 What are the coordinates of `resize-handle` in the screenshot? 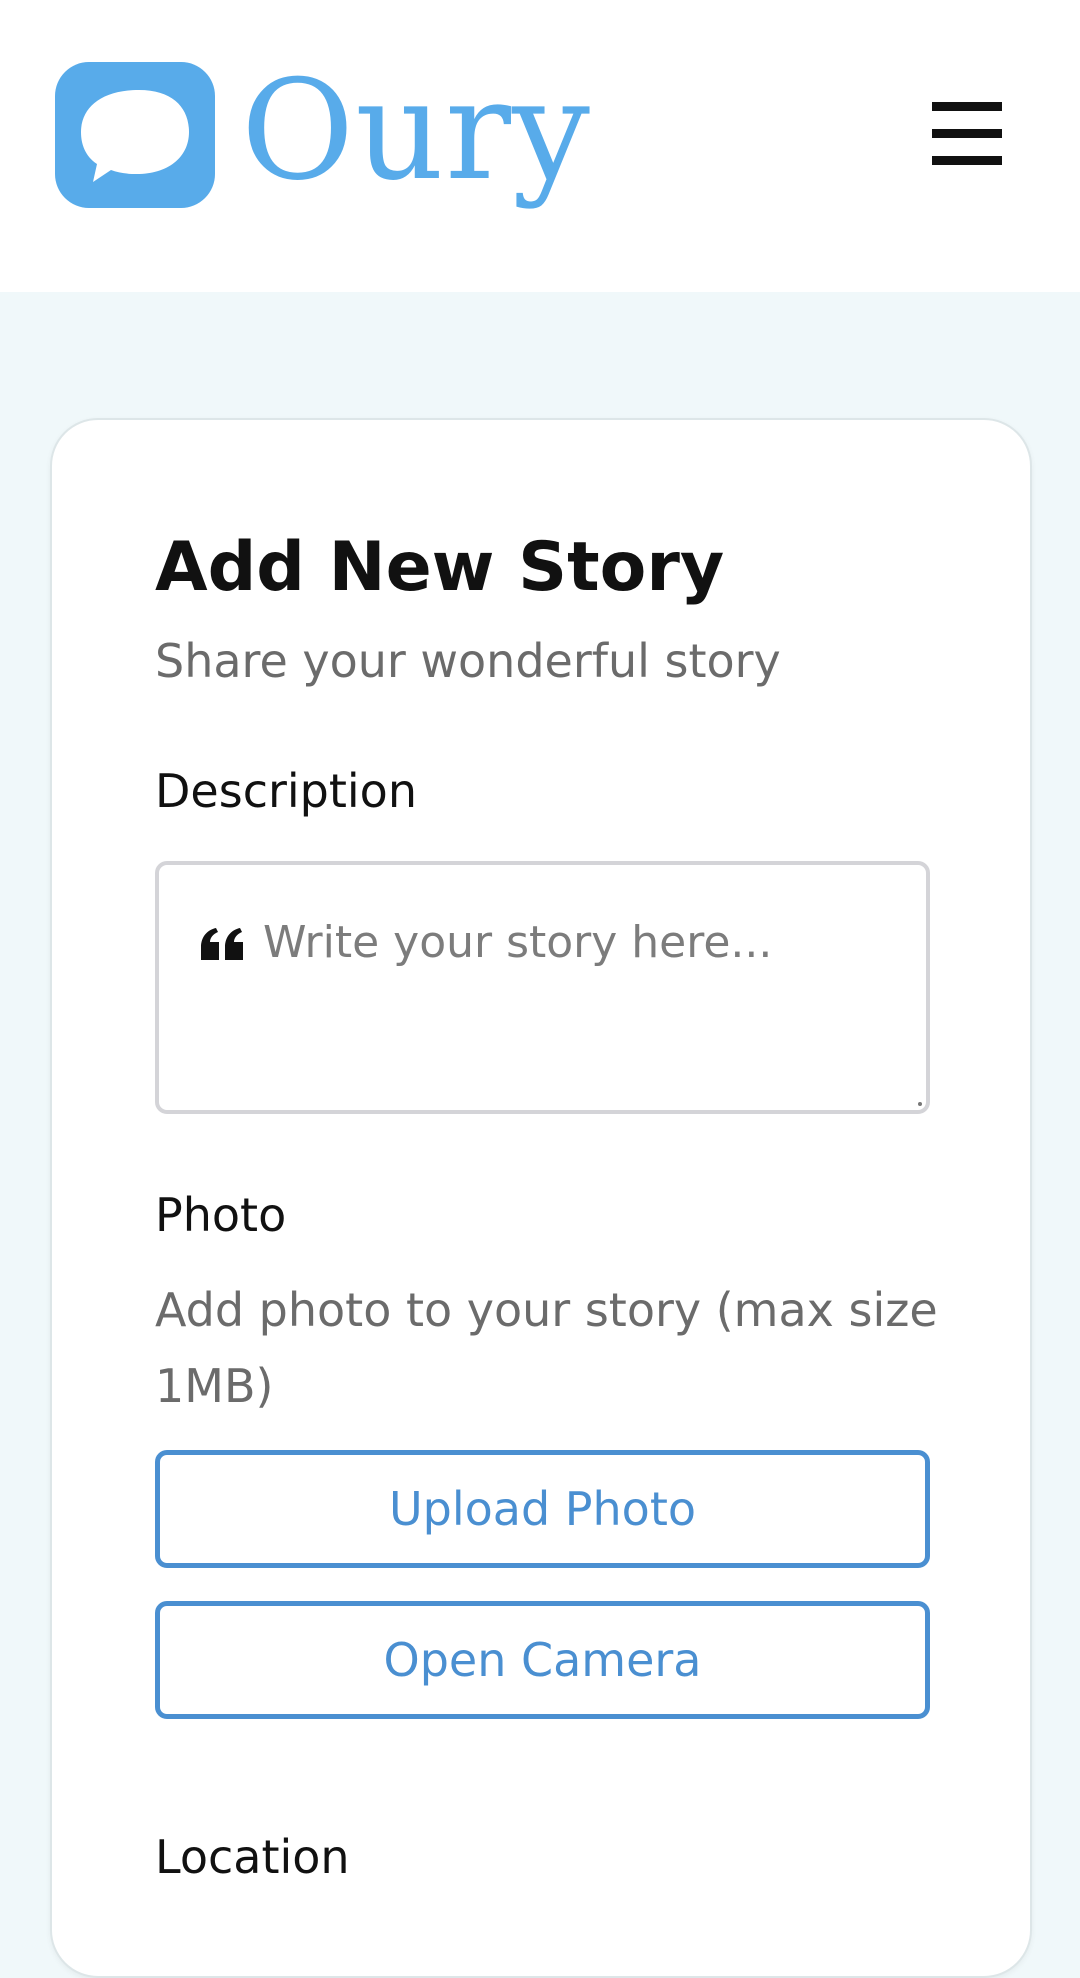 It's located at (920, 1104).